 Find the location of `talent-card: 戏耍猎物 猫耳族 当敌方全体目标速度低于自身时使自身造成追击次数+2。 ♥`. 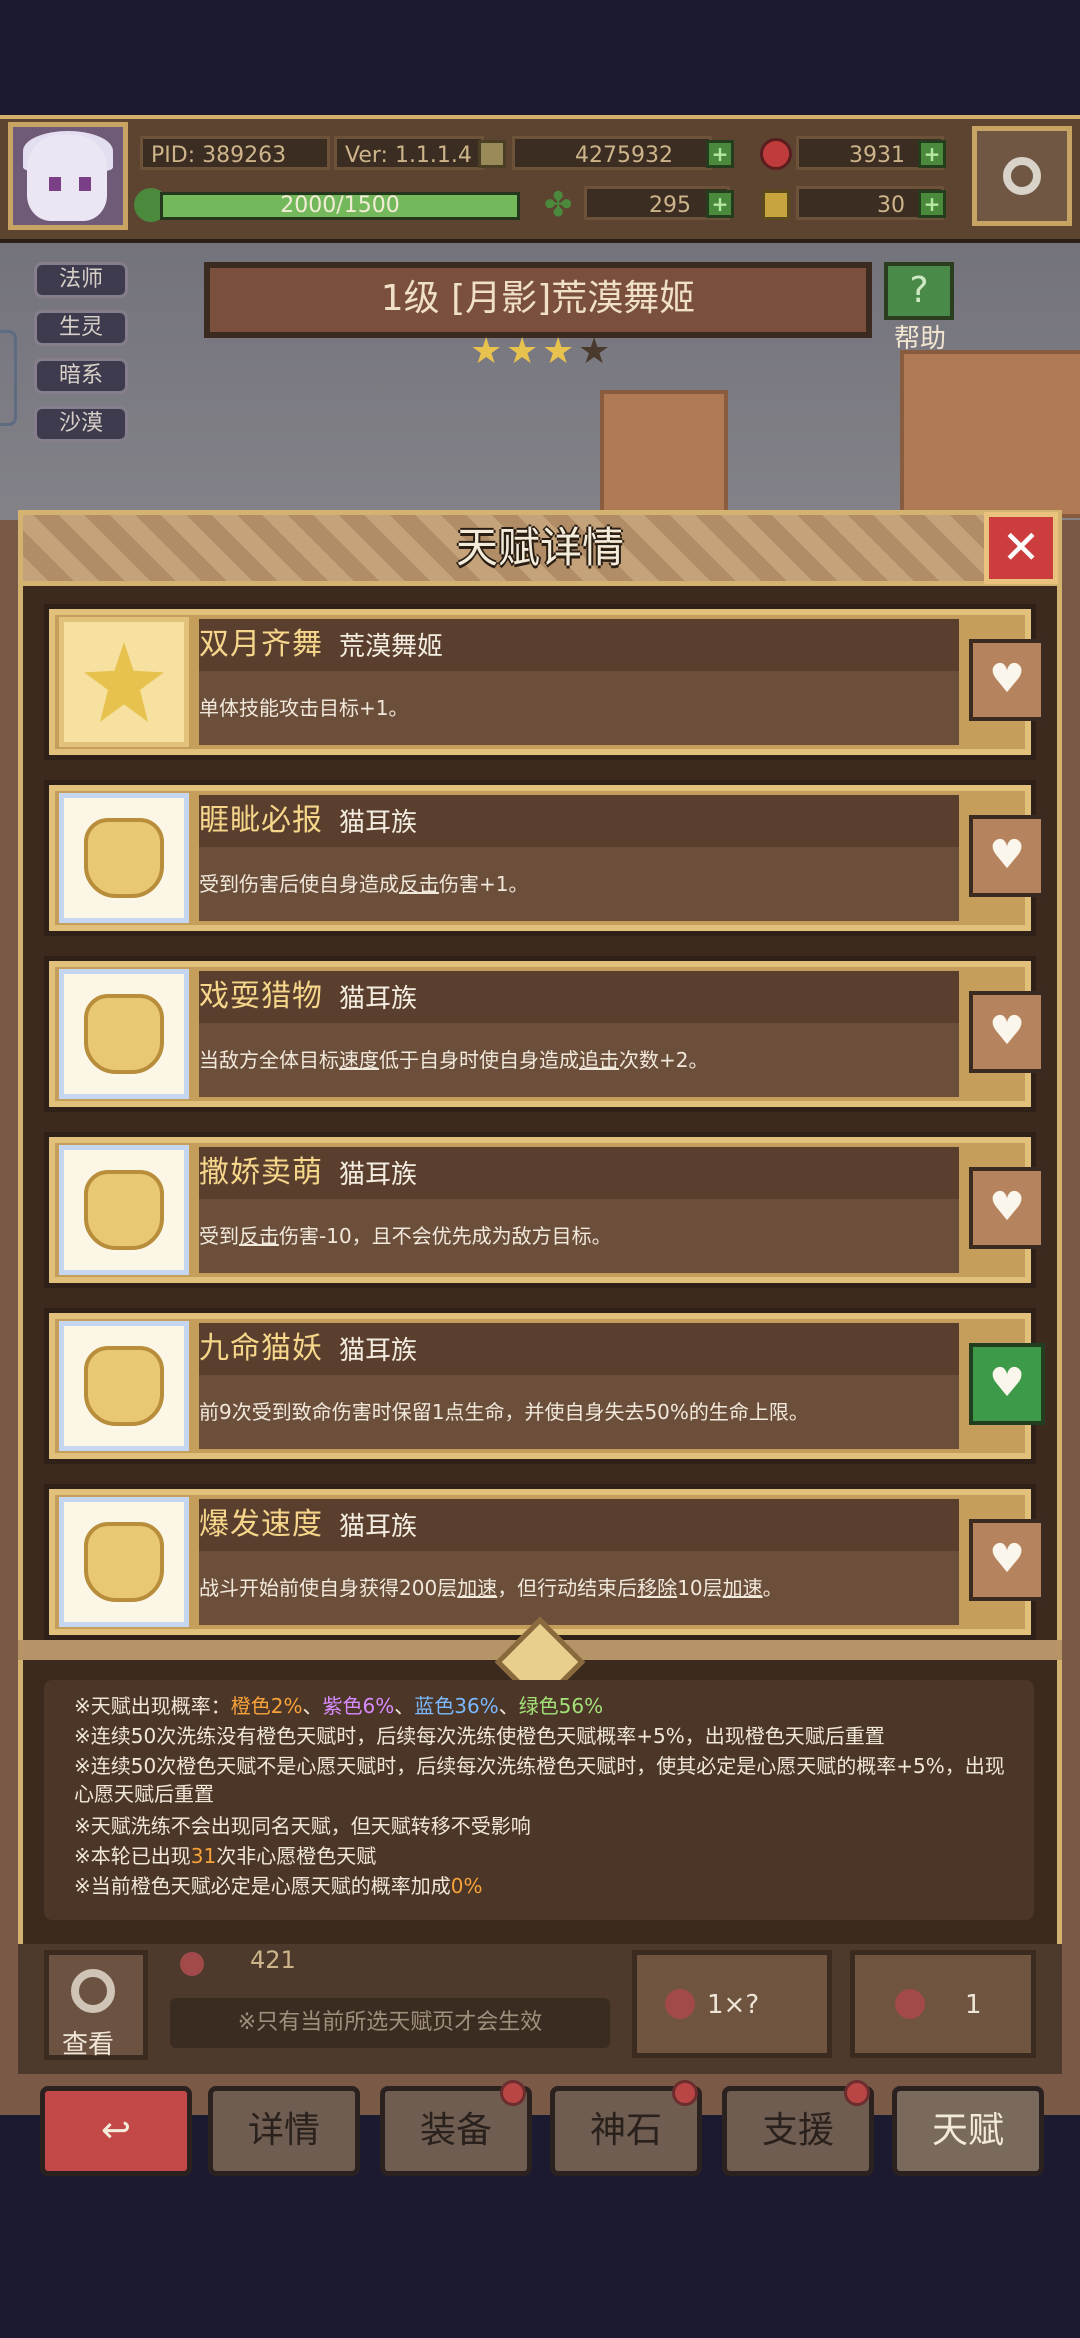

talent-card: 戏耍猎物 猫耳族 当敌方全体目标速度低于自身时使自身造成追击次数+2。 ♥ is located at coordinates (544, 1034).